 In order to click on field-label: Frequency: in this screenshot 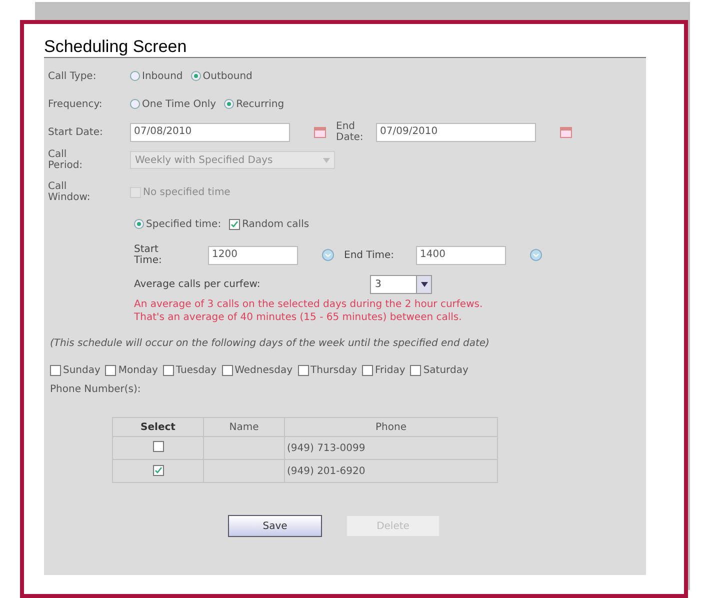, I will do `click(76, 104)`.